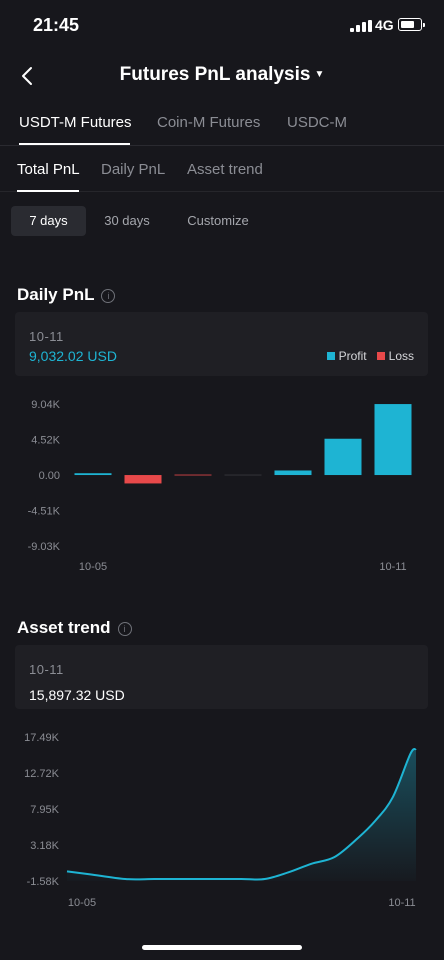  I want to click on legend-loss-label: Loss, so click(401, 356).